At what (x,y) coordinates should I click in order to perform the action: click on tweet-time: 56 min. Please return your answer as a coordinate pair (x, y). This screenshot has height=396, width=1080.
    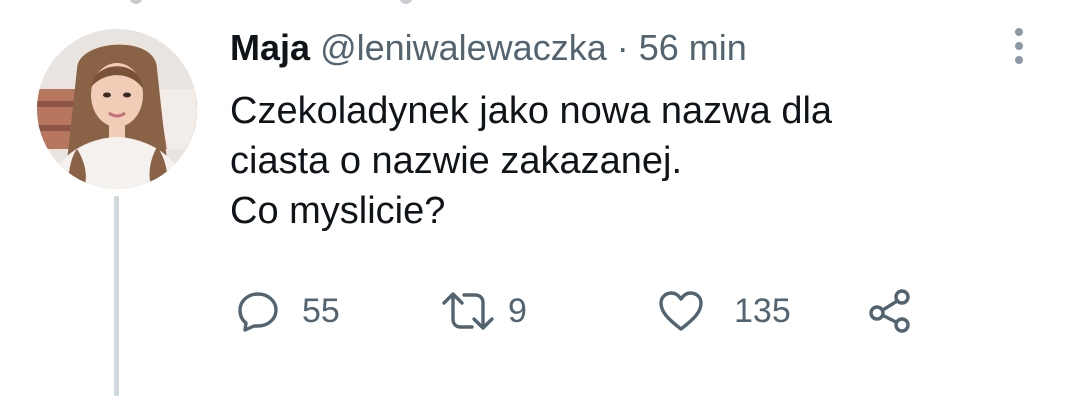
    Looking at the image, I should click on (693, 47).